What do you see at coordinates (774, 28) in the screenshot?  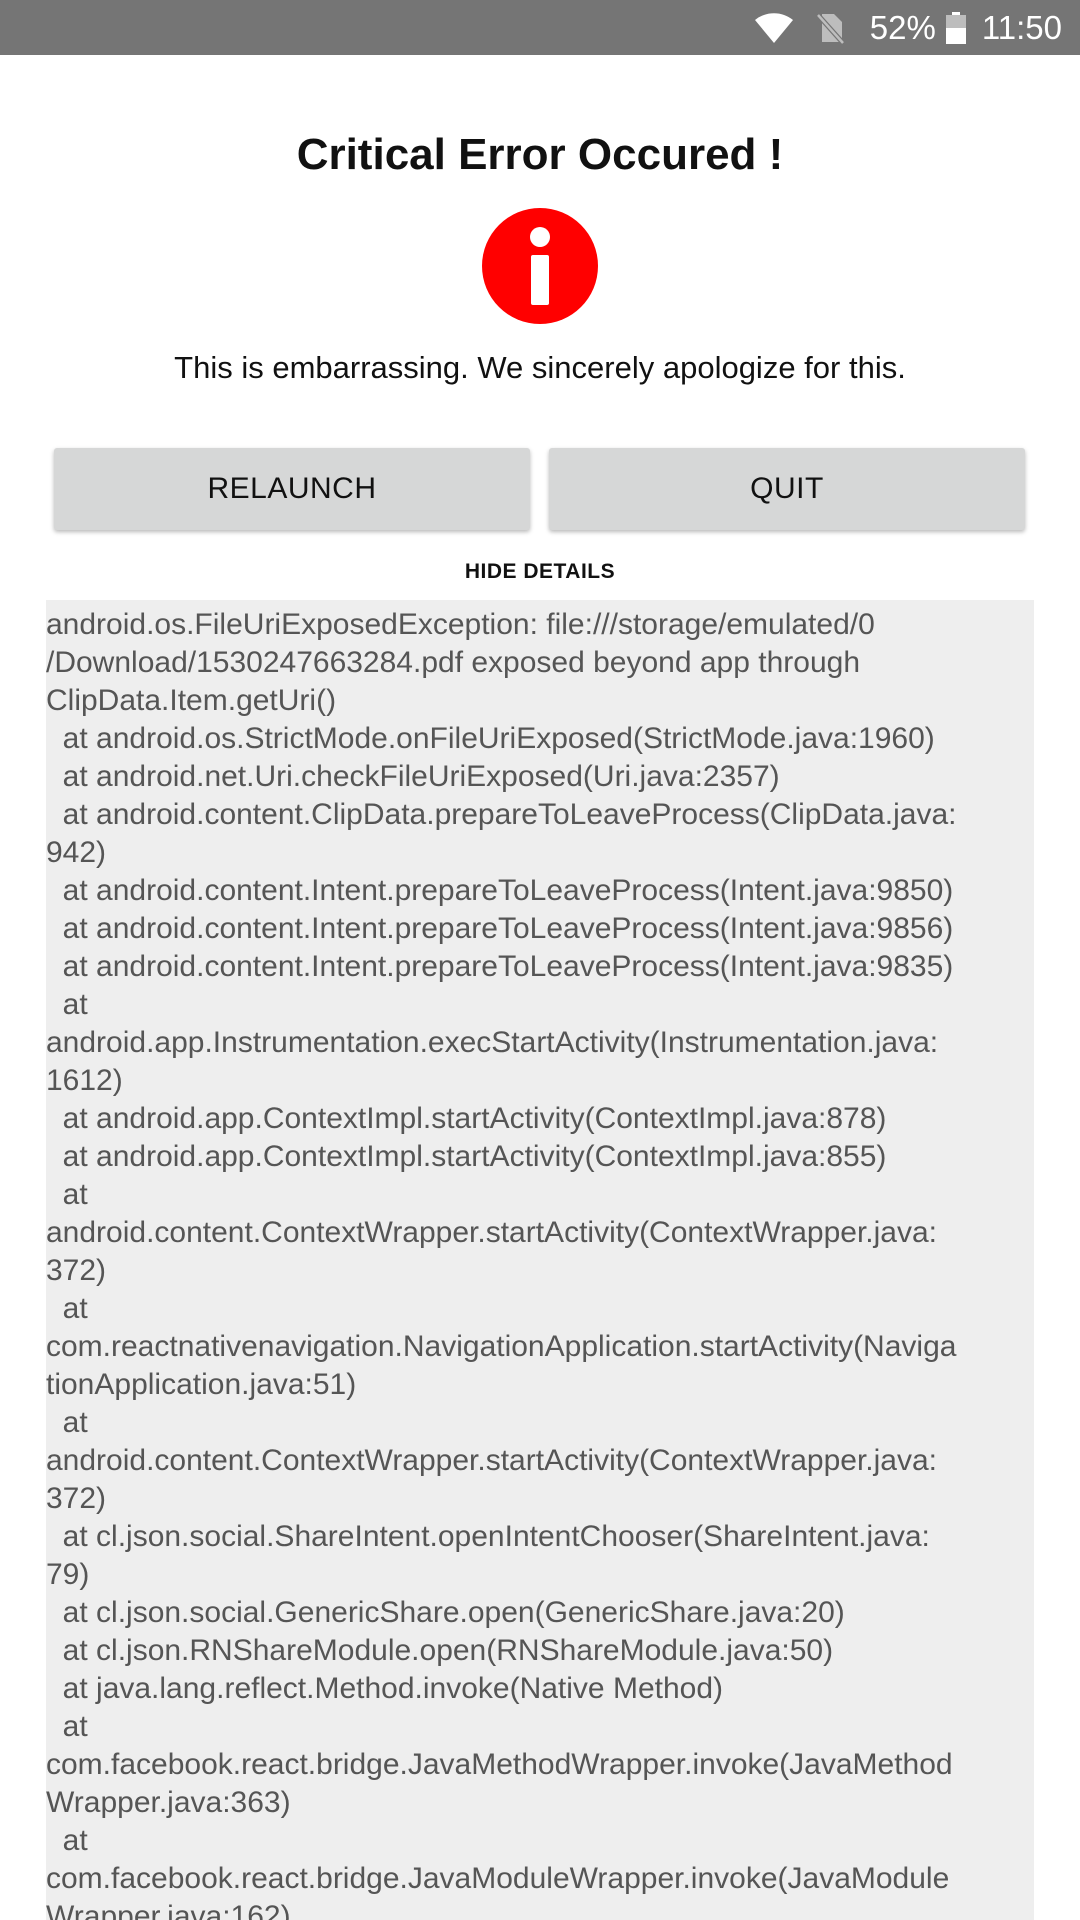 I see `wifi-icon` at bounding box center [774, 28].